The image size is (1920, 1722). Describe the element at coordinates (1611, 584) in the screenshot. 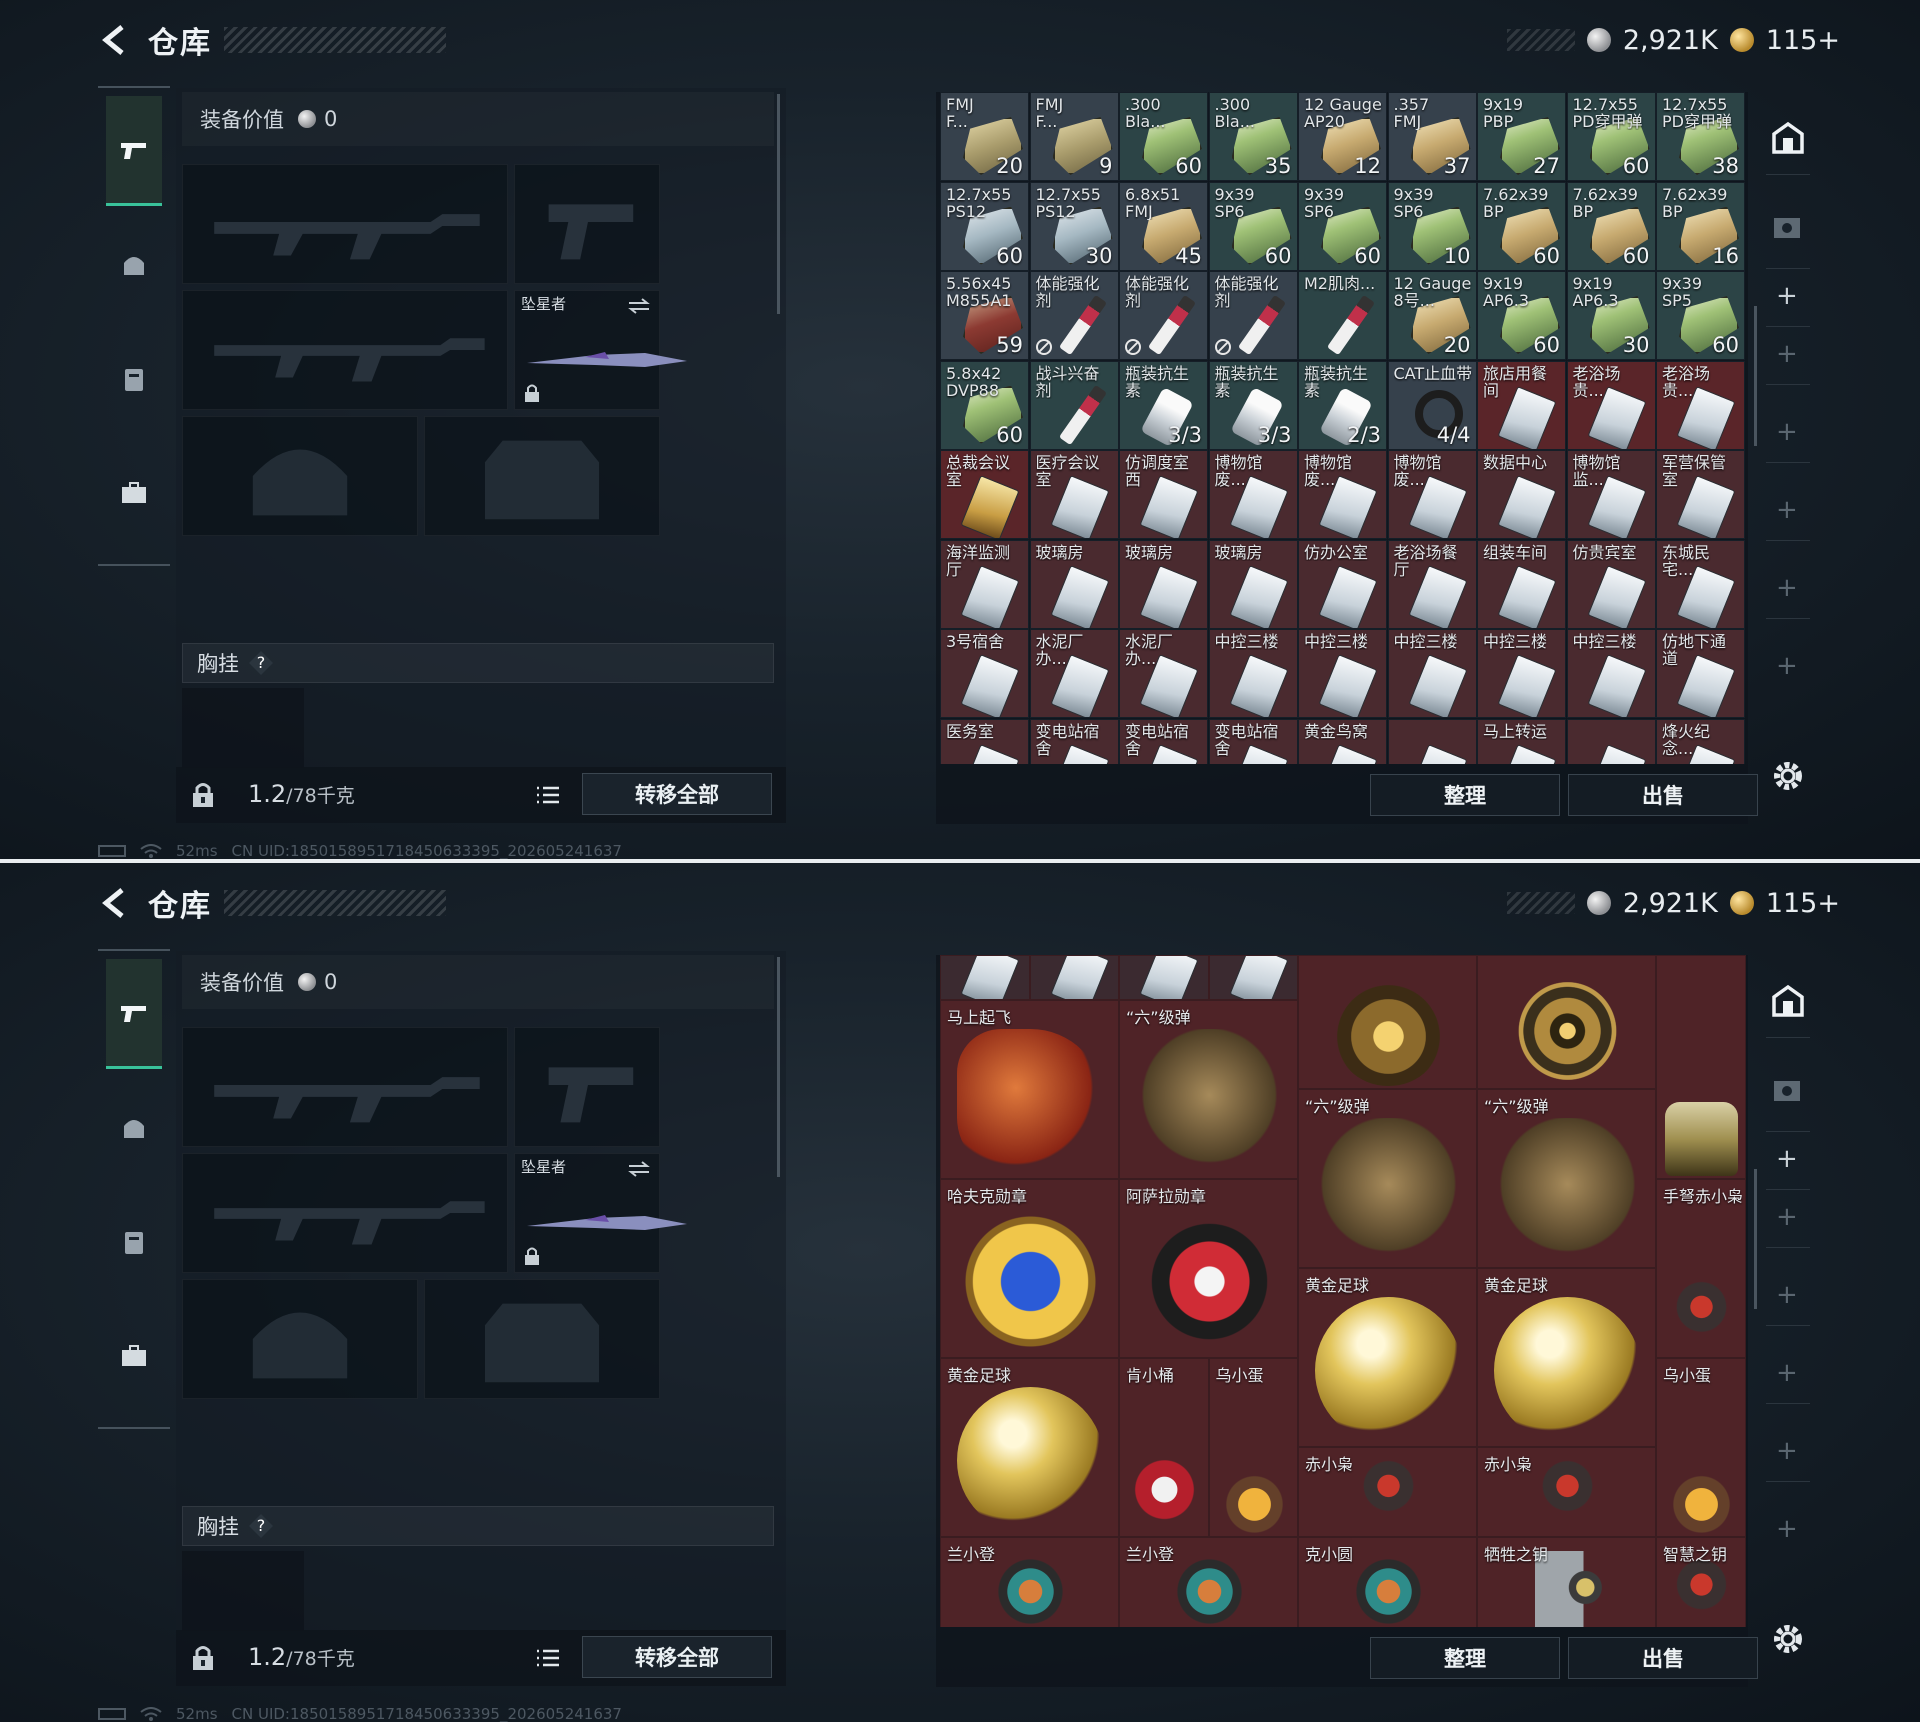

I see `stash-item: 仿贵宾室` at that location.